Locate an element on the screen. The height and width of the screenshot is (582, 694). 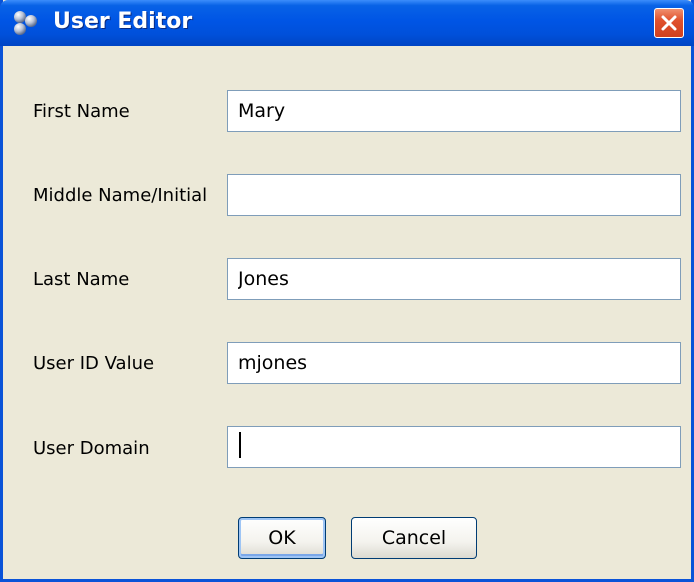
close-icon is located at coordinates (669, 23).